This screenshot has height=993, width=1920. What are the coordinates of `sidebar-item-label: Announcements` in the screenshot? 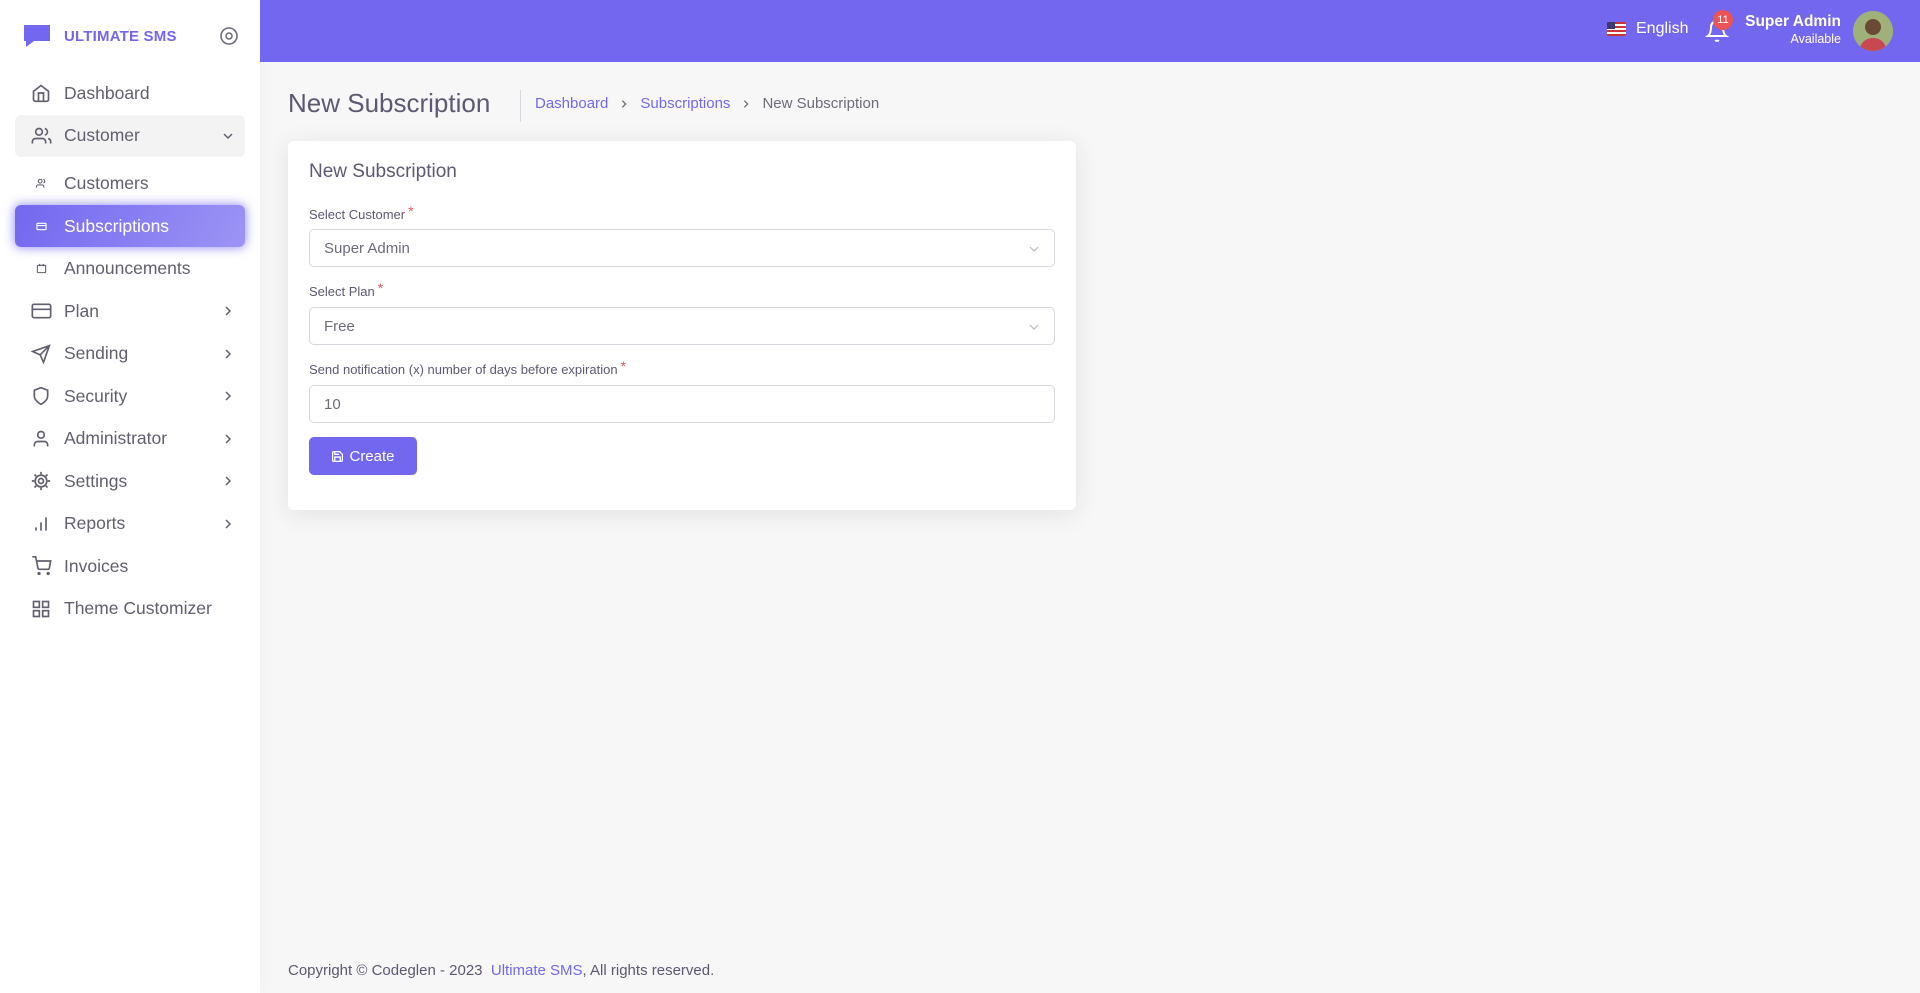 It's located at (127, 268).